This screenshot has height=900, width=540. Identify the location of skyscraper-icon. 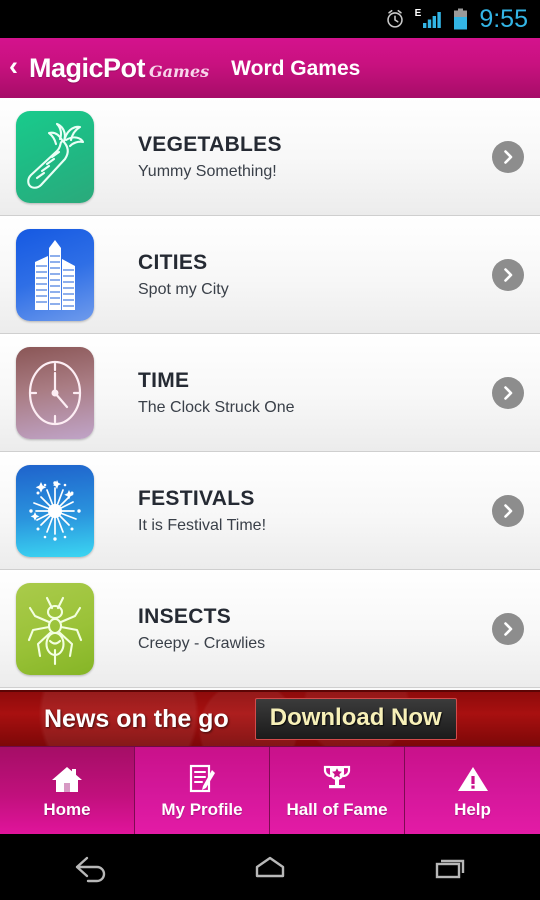
(55, 274).